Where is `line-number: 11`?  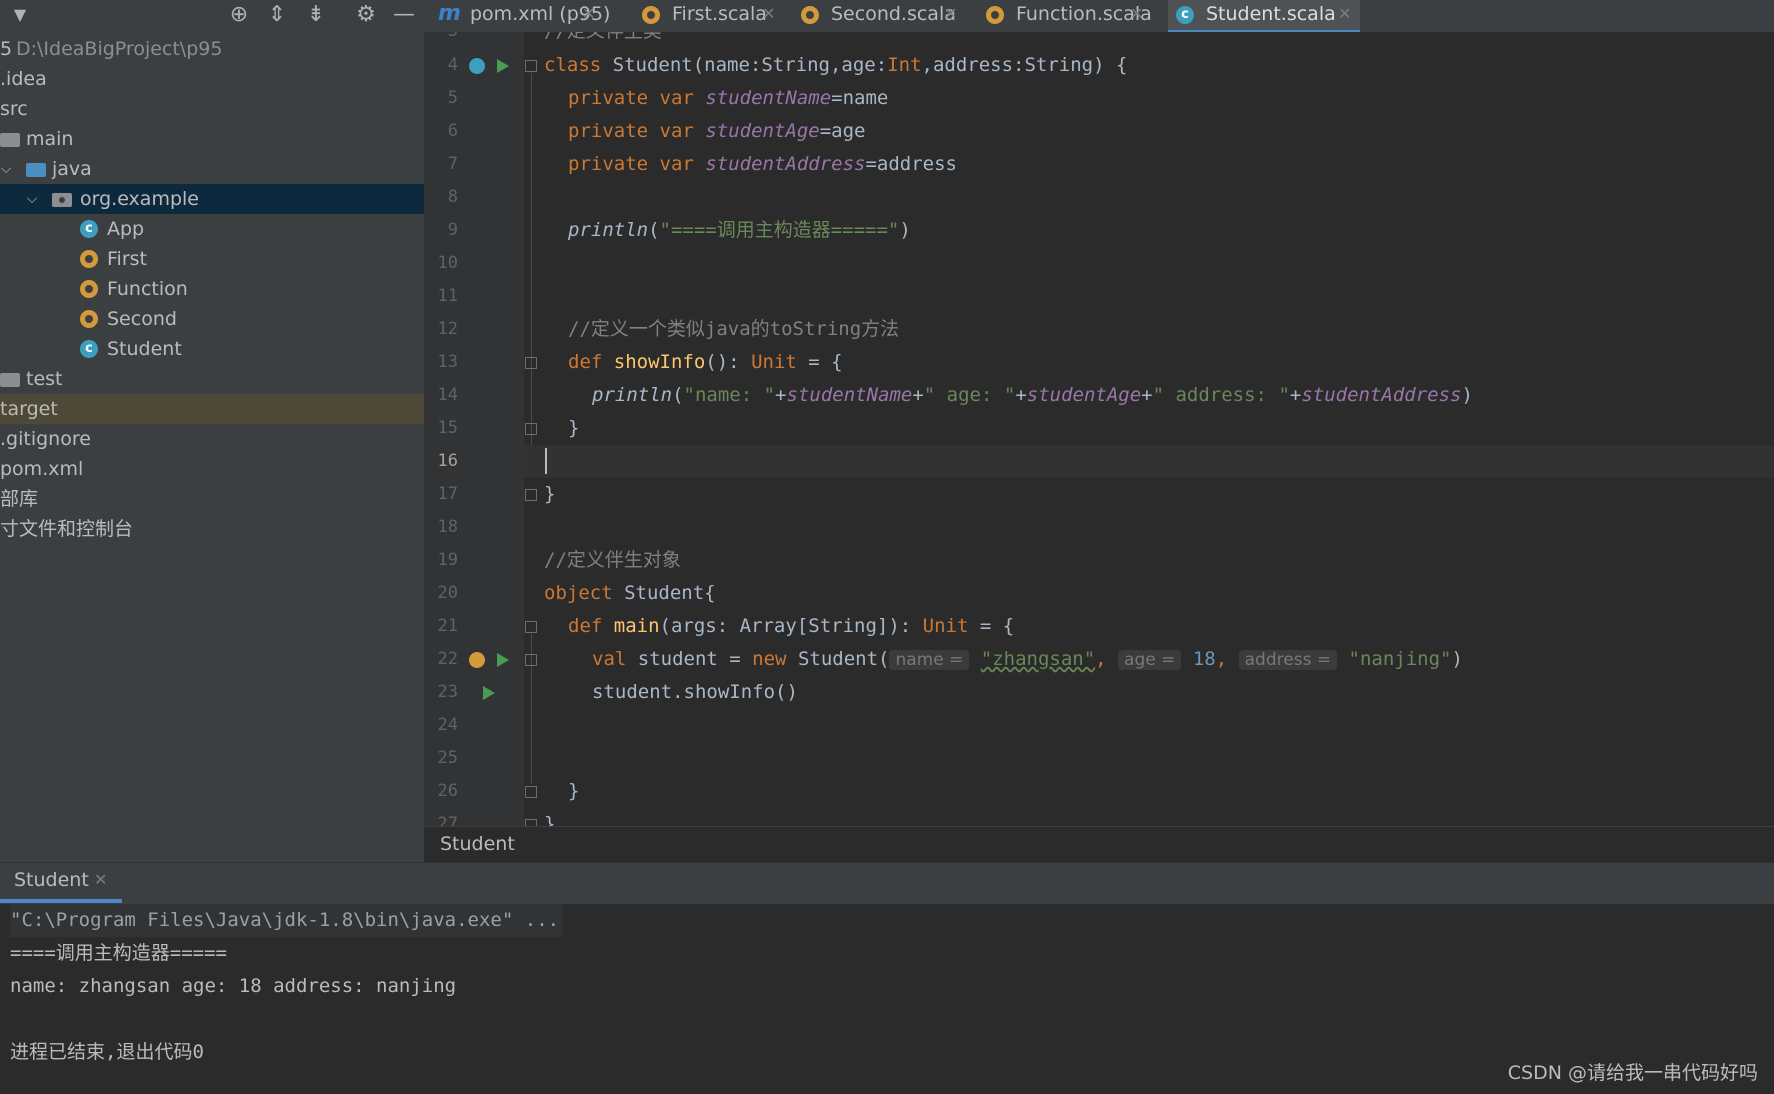 line-number: 11 is located at coordinates (447, 296).